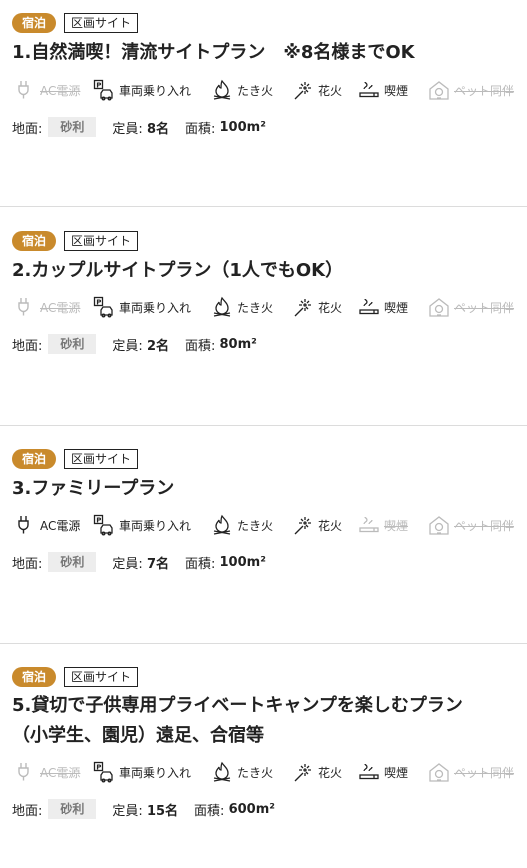 The height and width of the screenshot is (868, 527). Describe the element at coordinates (157, 564) in the screenshot. I see `capacity-value: 7名` at that location.